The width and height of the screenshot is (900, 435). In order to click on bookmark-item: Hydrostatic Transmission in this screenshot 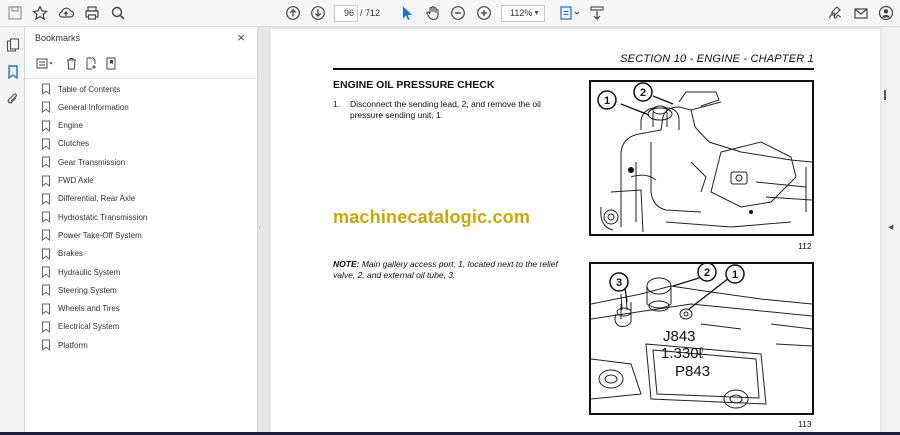, I will do `click(146, 217)`.